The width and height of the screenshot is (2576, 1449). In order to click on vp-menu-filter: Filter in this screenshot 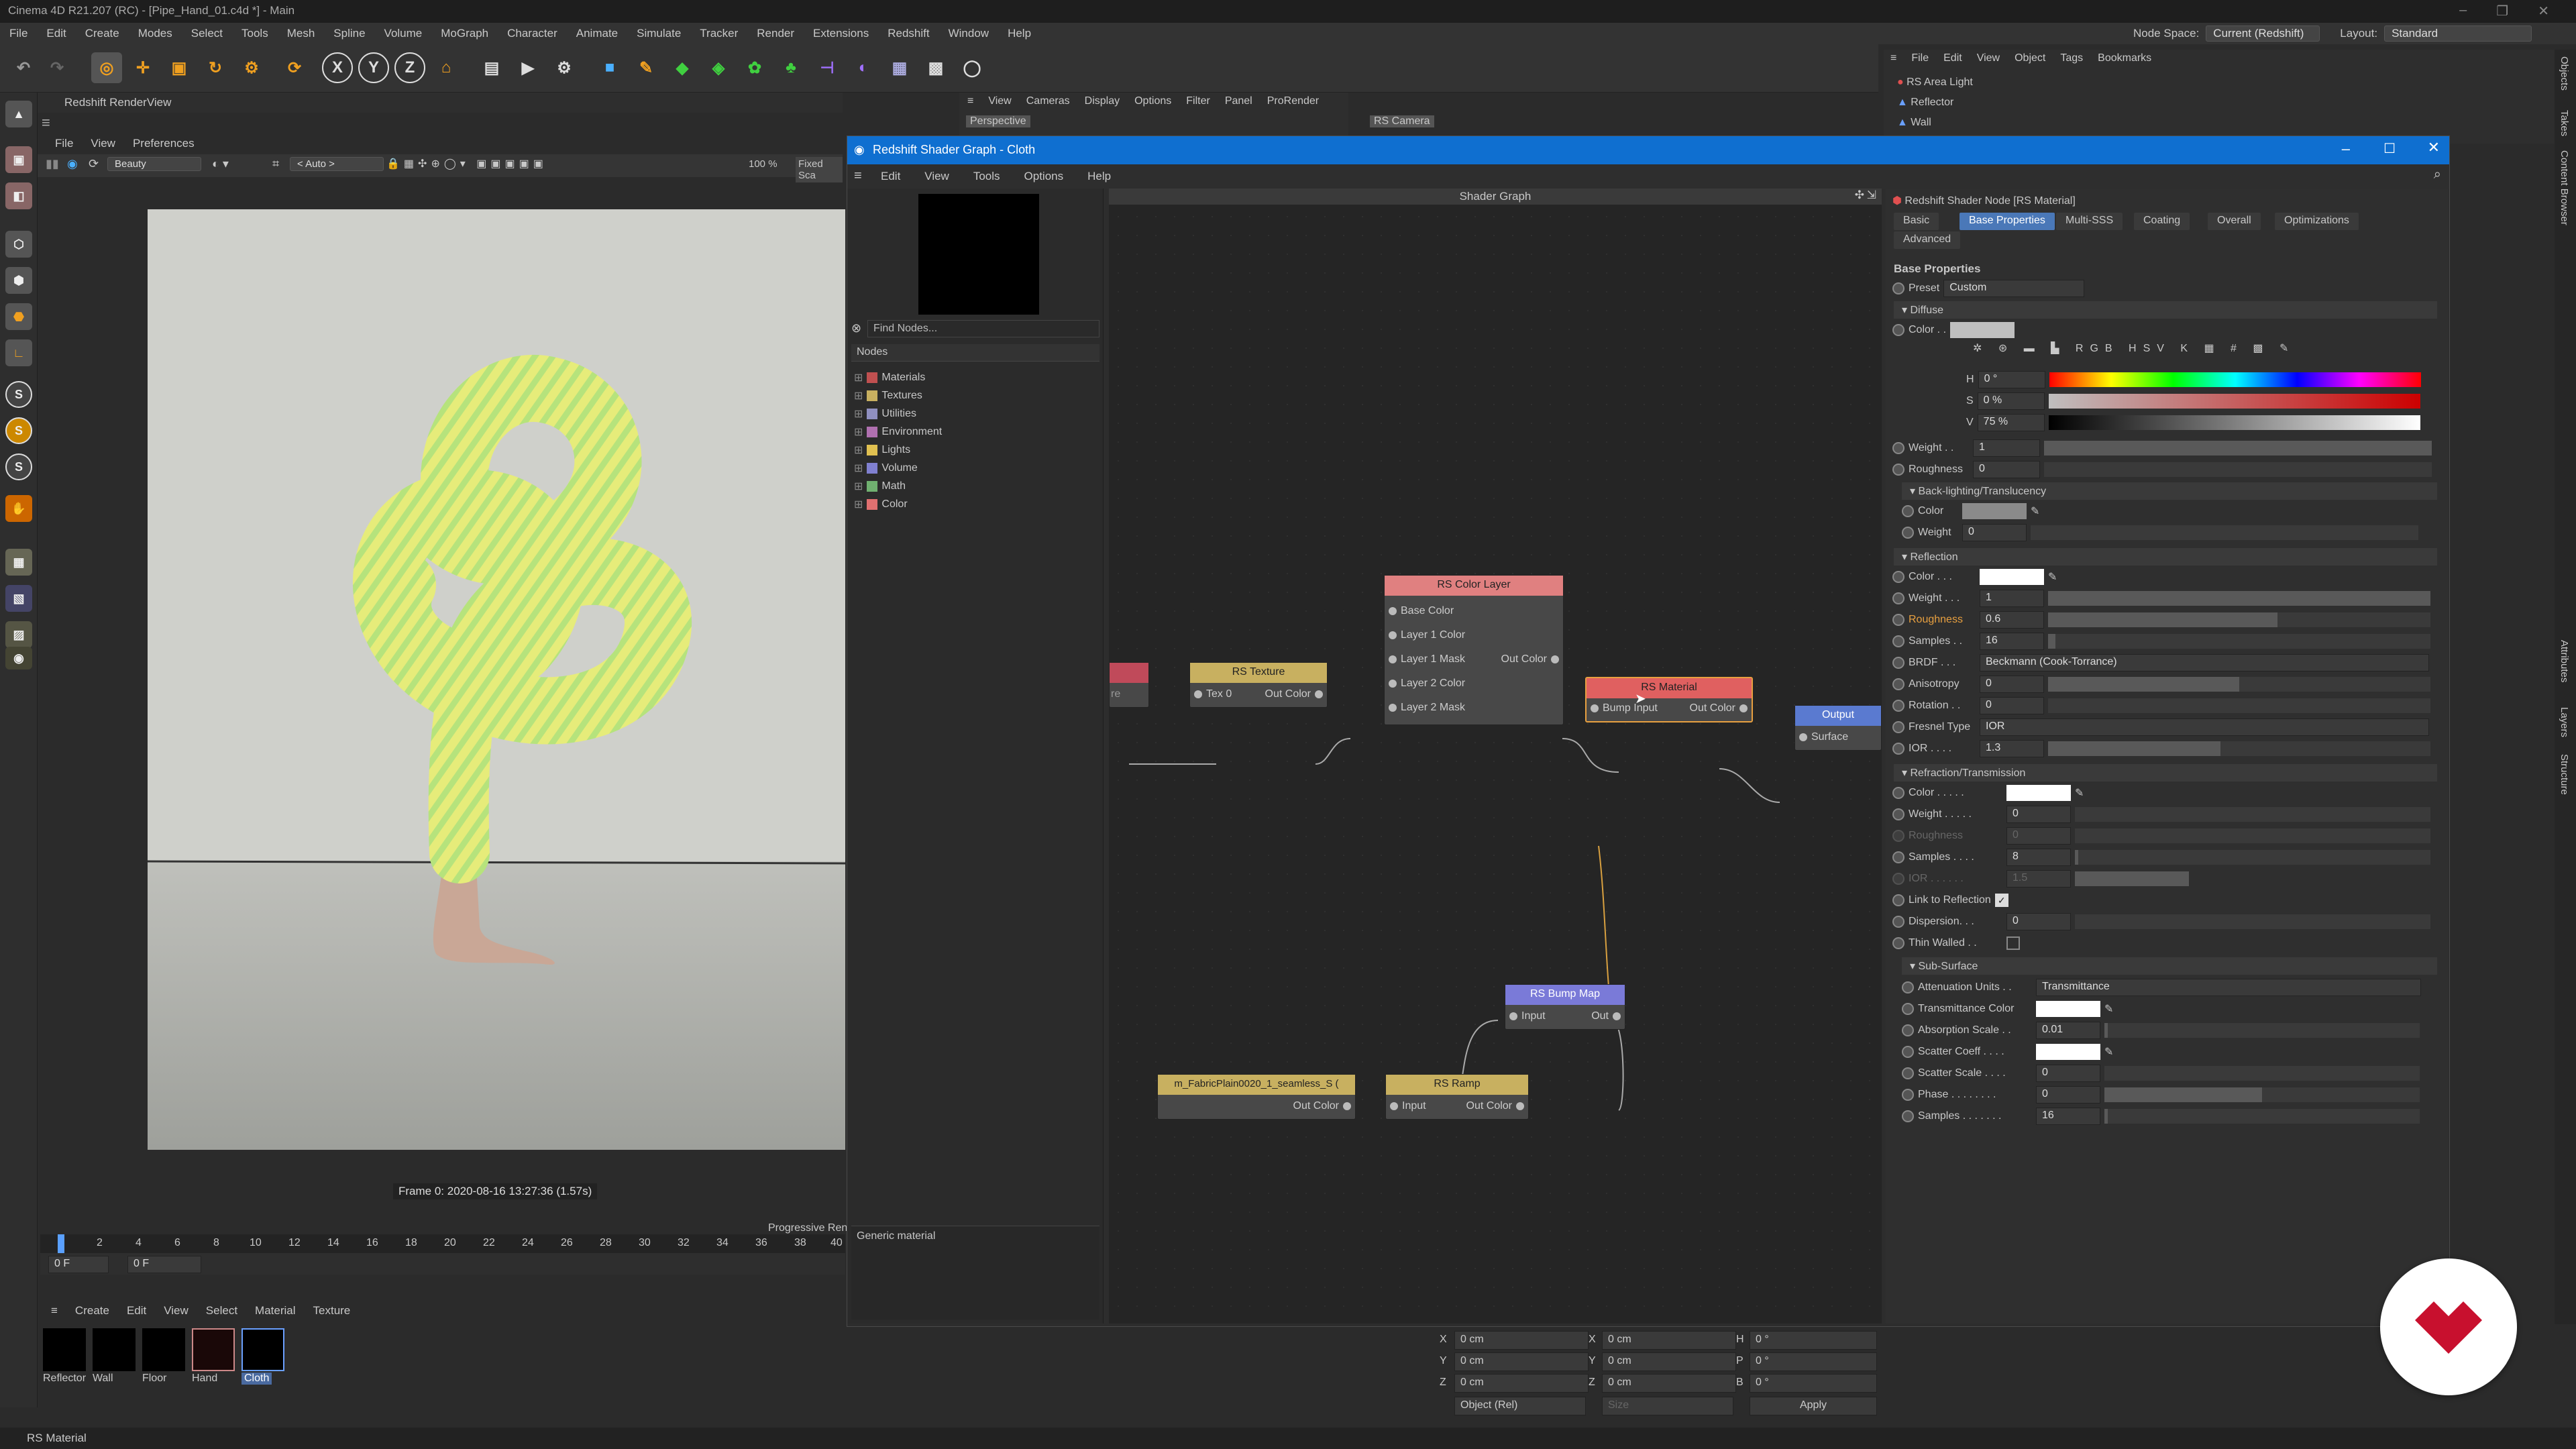, I will do `click(1198, 101)`.